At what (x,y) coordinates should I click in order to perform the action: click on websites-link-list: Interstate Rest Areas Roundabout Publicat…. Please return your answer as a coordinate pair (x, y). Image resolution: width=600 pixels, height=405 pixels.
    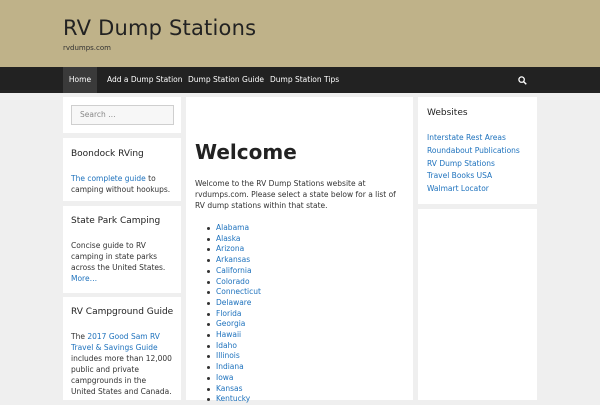
    Looking at the image, I should click on (477, 164).